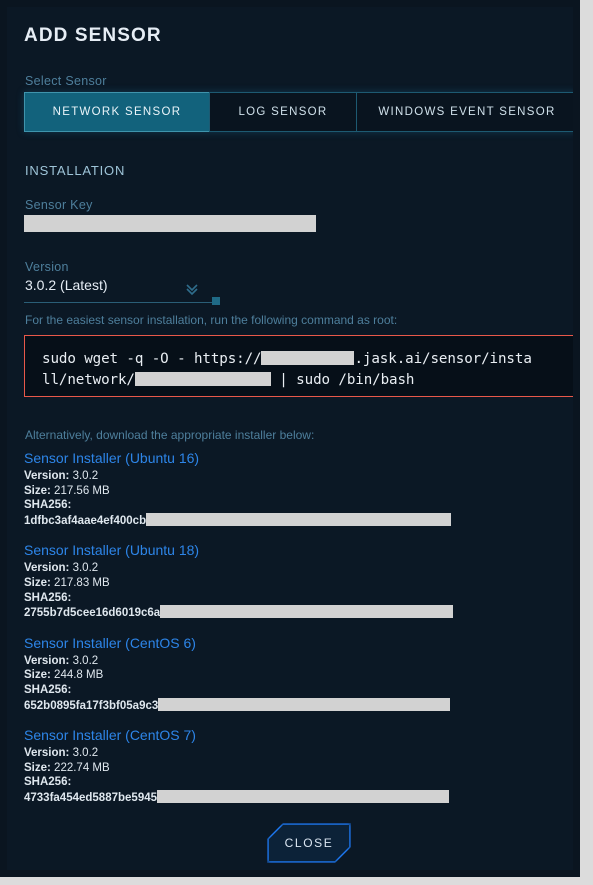 This screenshot has width=593, height=885. I want to click on installer-sha-row: 1dfbc3af4aae4ef400cb, so click(294, 520).